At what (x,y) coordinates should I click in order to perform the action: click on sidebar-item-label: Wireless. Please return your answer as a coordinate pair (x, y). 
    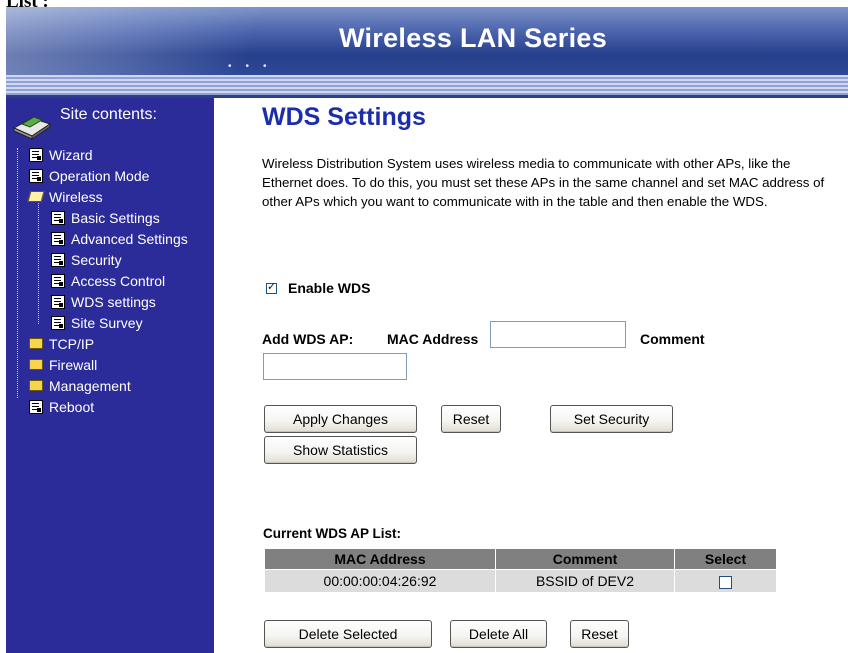
    Looking at the image, I should click on (76, 196).